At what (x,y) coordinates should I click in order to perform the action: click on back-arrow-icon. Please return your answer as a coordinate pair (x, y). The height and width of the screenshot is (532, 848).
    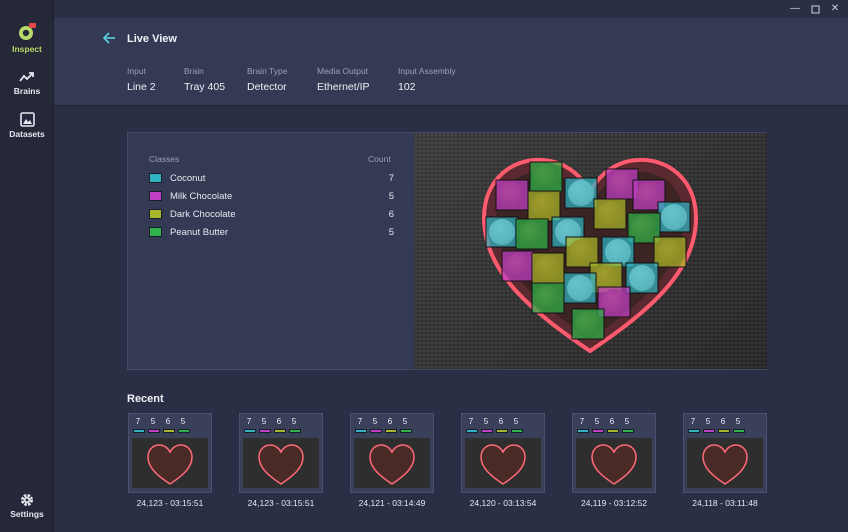
    Looking at the image, I should click on (109, 38).